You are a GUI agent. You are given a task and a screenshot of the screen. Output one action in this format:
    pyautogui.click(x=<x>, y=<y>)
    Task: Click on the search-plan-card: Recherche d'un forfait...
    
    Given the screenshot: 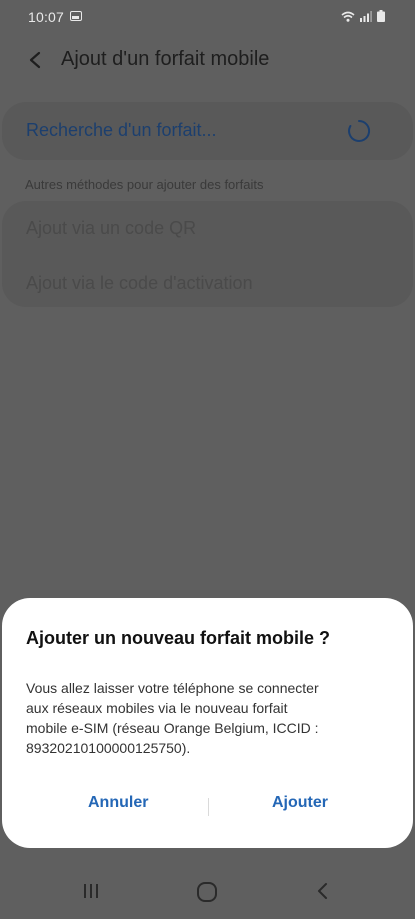 What is the action you would take?
    pyautogui.click(x=207, y=131)
    